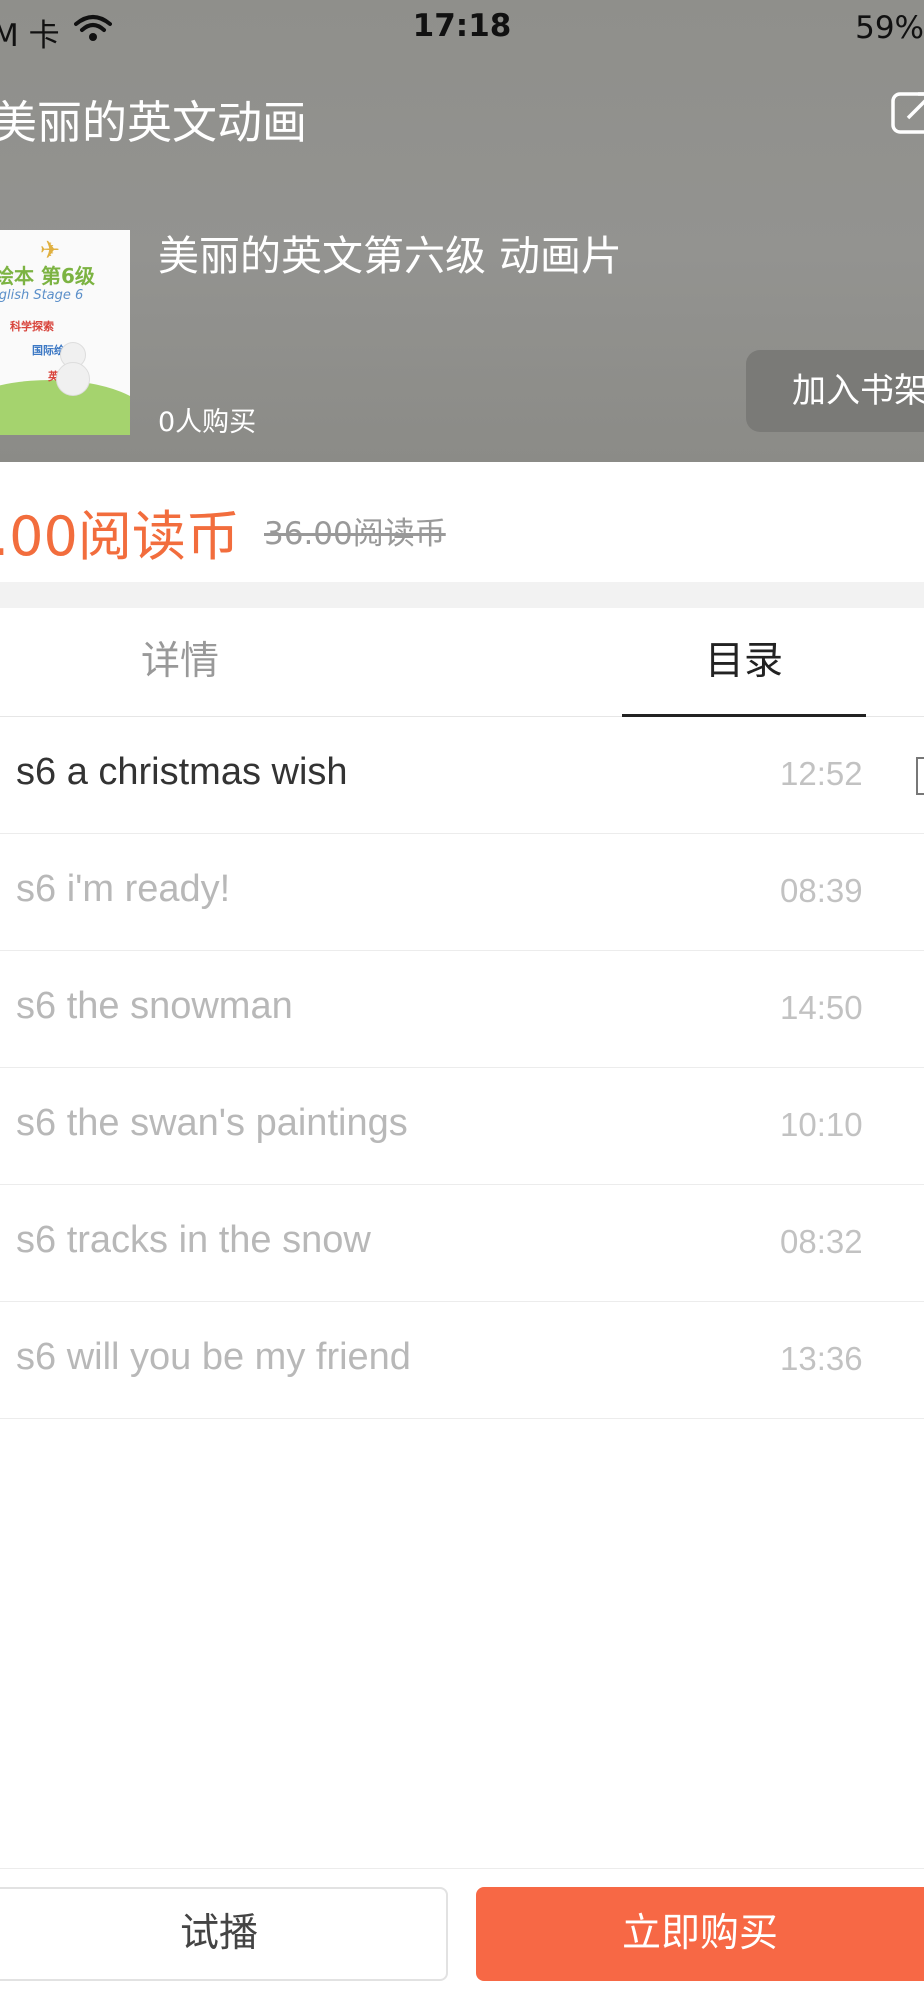 The image size is (924, 2001). What do you see at coordinates (65, 332) in the screenshot?
I see `book-cover: ✈ 级绘本 第6级 . English Stage 6 科学探索 国际绘本 英文` at bounding box center [65, 332].